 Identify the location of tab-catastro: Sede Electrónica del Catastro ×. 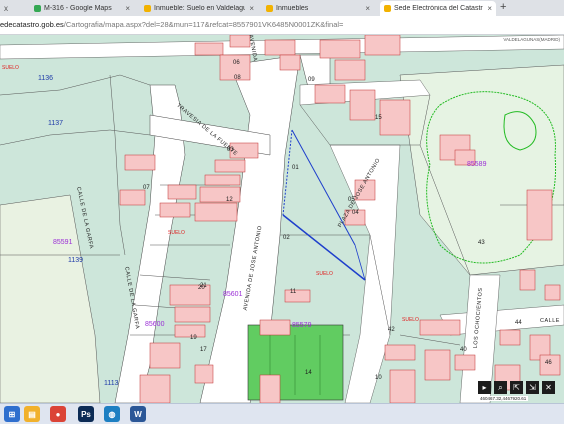
(438, 8).